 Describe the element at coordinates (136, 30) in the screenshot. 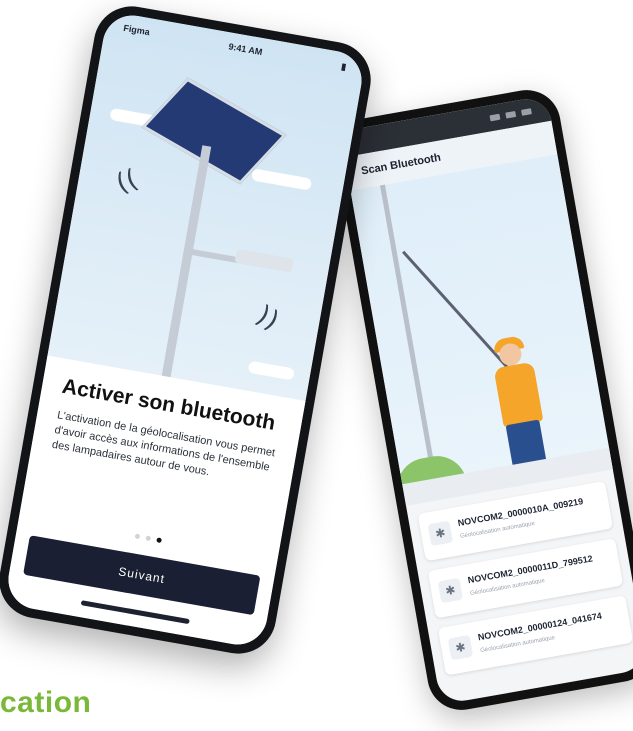

I see `carrier-label: Figma` at that location.